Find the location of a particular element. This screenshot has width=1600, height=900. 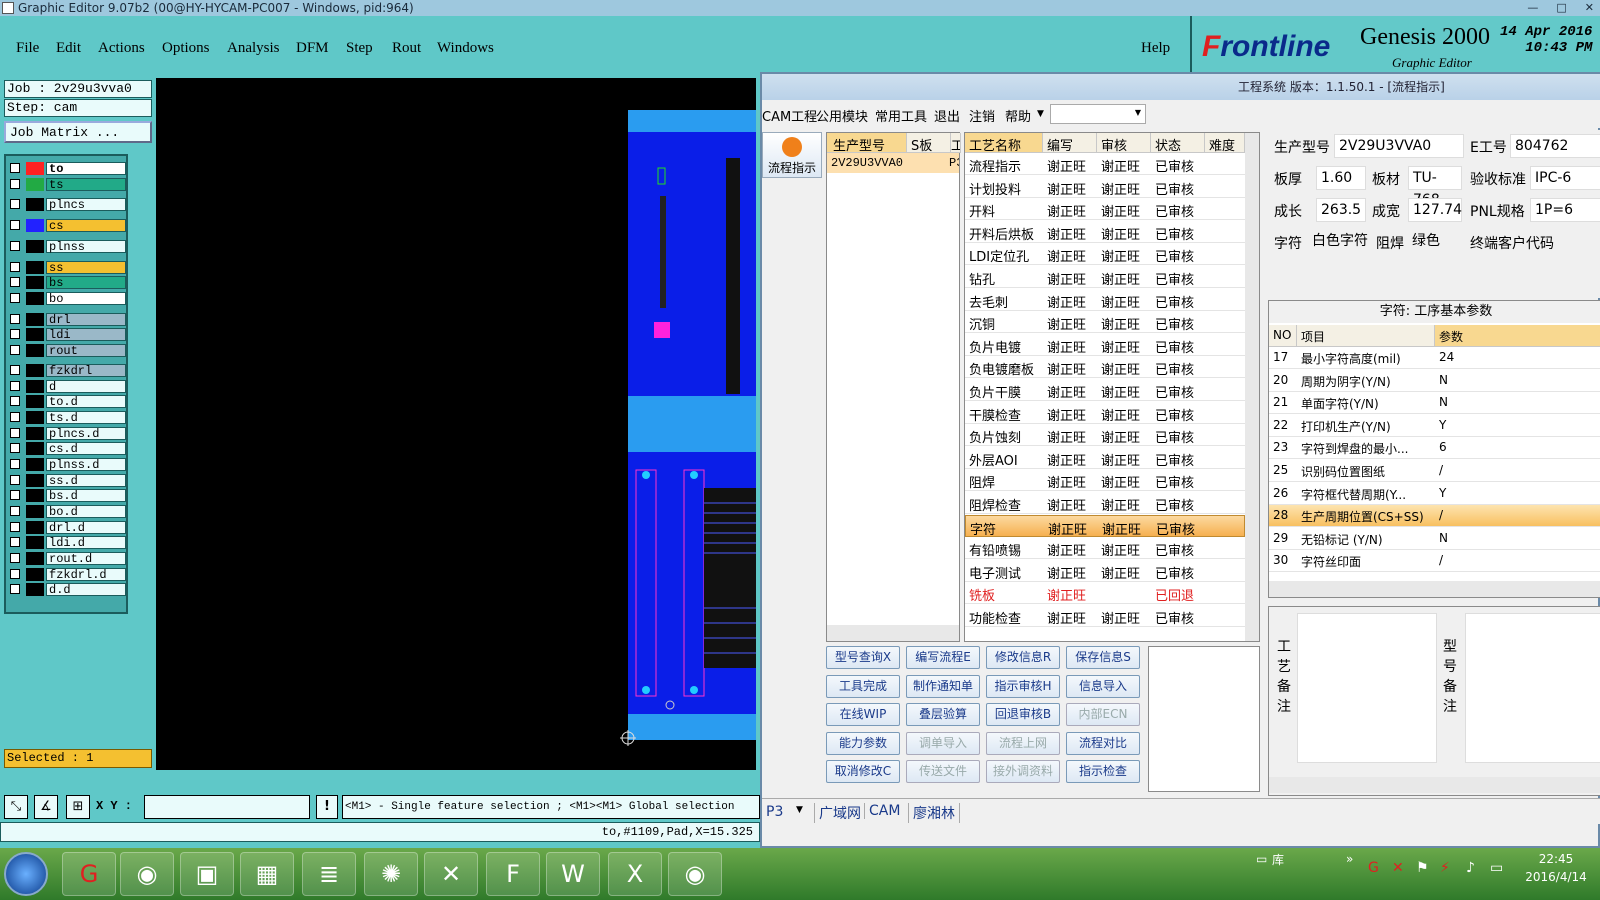

dlg-menu-combo: ▼ is located at coordinates (1098, 114).